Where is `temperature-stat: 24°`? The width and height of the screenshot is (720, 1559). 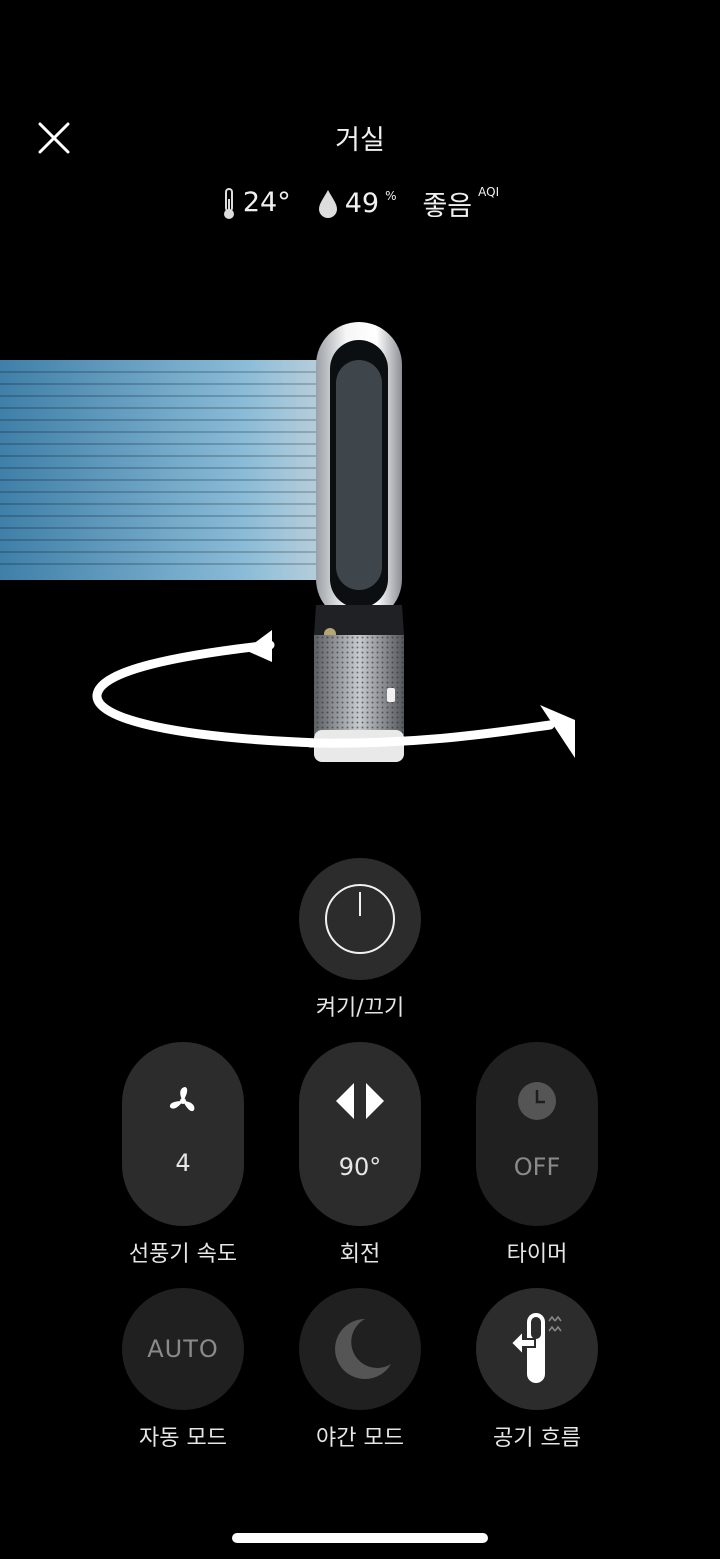 temperature-stat: 24° is located at coordinates (256, 204).